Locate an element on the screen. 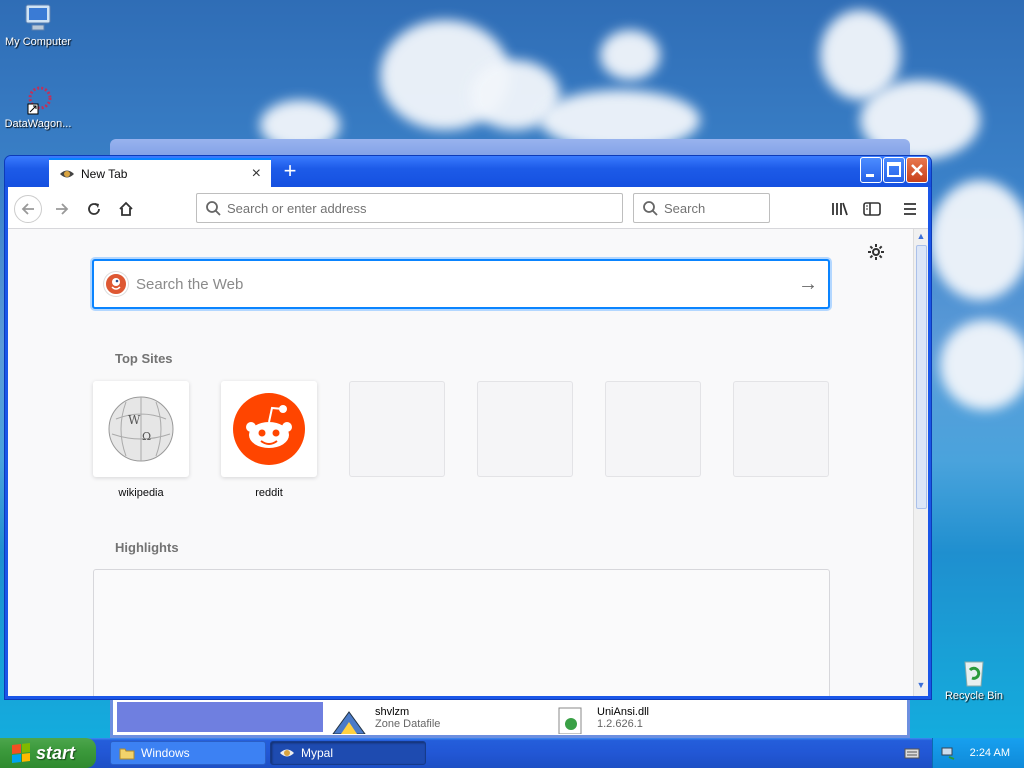  sidebar-icon is located at coordinates (872, 209).